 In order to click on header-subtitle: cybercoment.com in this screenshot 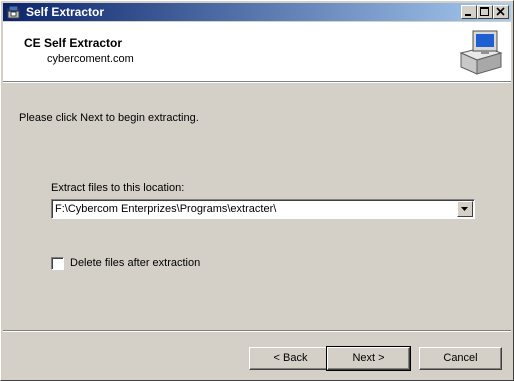, I will do `click(90, 59)`.